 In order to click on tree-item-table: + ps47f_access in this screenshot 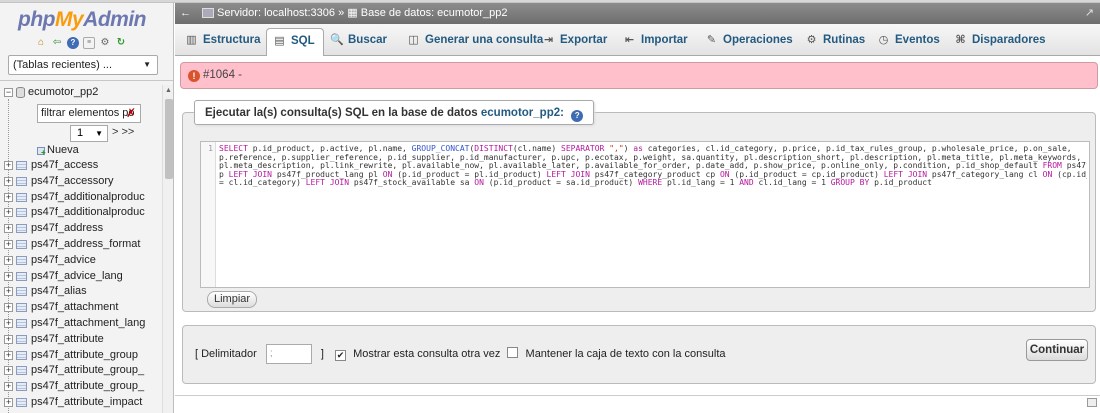, I will do `click(81, 166)`.